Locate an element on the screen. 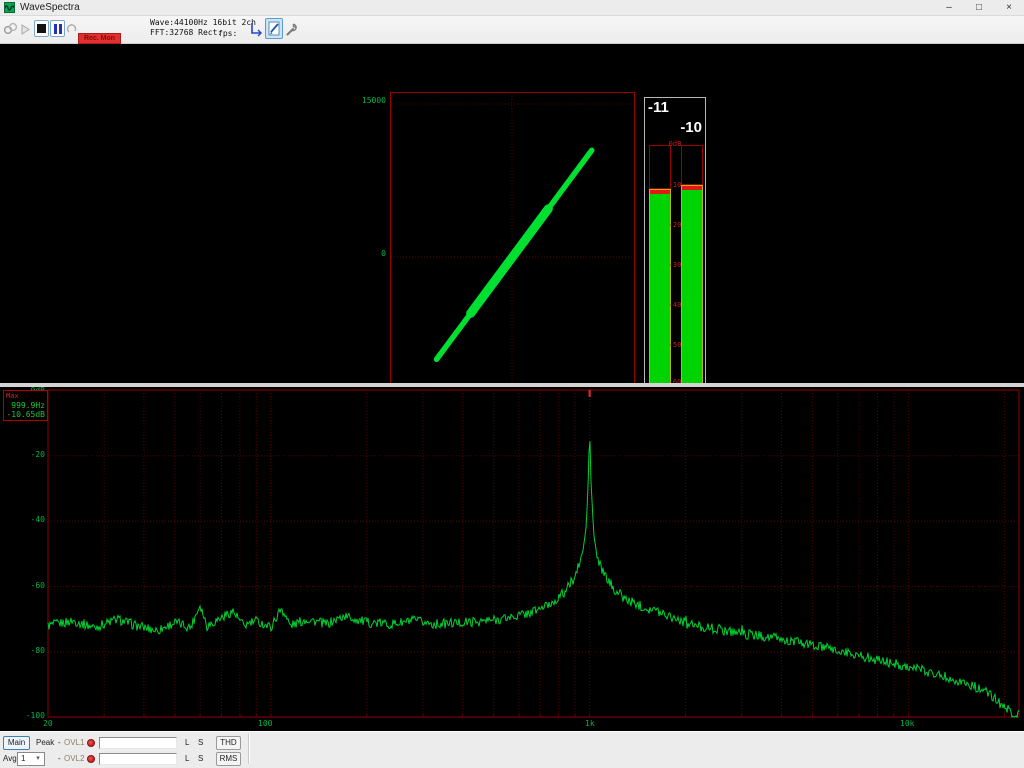 The image size is (1024, 768). title-bar: WaveSpectra – □ × is located at coordinates (512, 8).